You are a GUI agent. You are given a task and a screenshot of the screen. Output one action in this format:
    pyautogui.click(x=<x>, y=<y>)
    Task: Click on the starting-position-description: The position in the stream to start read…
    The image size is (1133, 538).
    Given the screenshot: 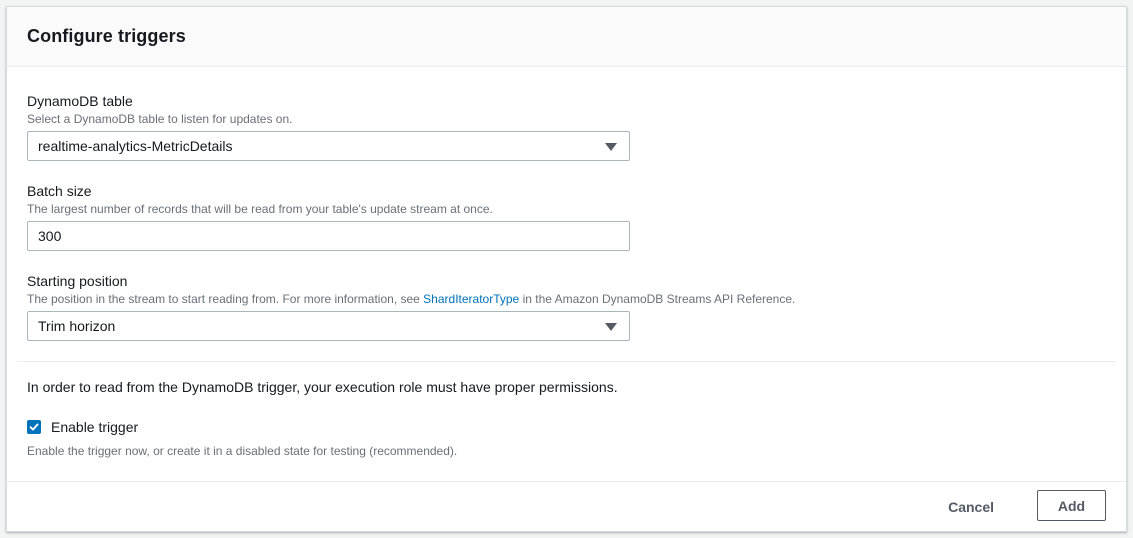 What is the action you would take?
    pyautogui.click(x=411, y=299)
    